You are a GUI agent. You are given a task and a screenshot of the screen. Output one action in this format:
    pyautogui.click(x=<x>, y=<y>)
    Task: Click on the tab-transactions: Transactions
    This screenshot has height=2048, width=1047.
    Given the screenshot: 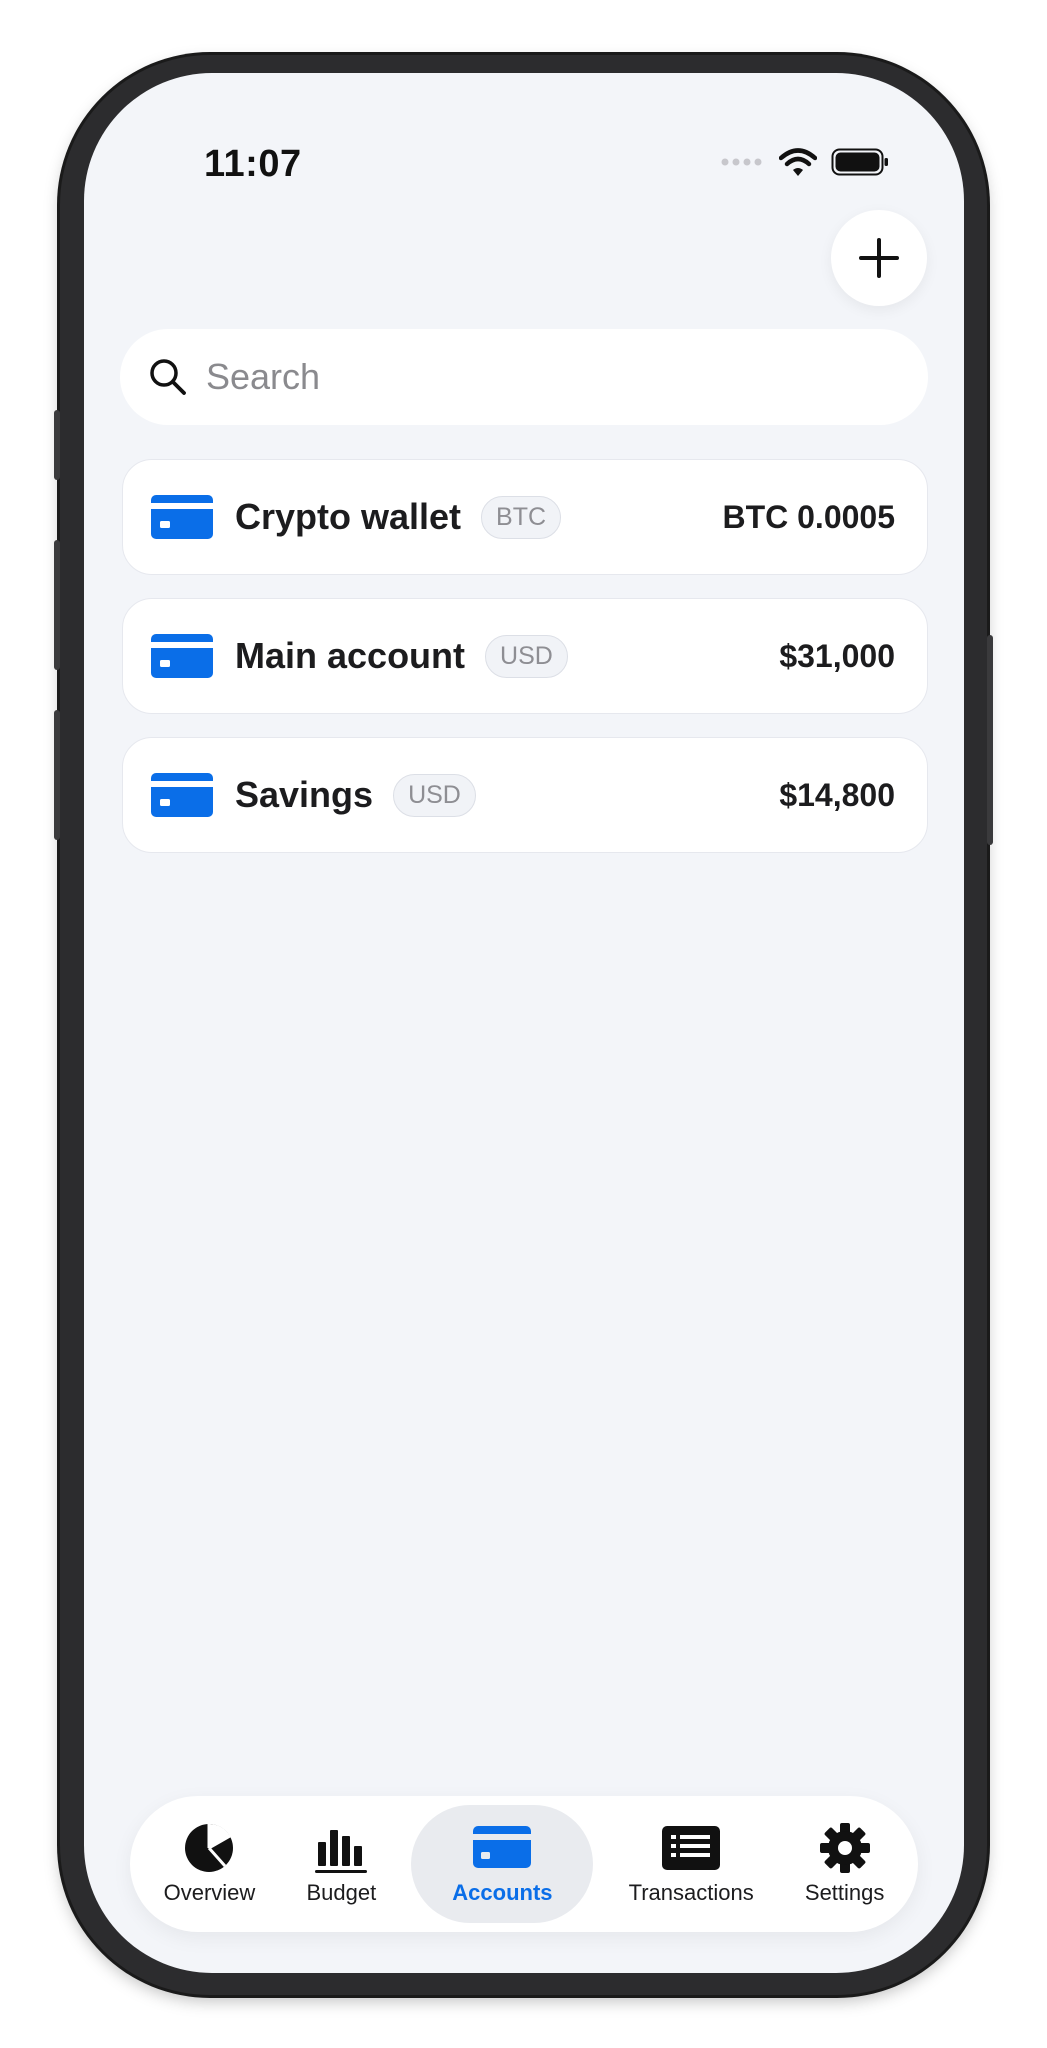 What is the action you would take?
    pyautogui.click(x=691, y=1864)
    